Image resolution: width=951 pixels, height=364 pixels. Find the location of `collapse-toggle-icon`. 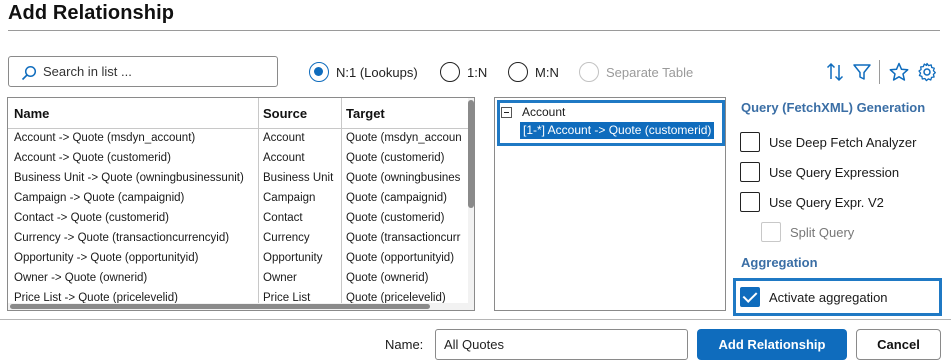

collapse-toggle-icon is located at coordinates (506, 112).